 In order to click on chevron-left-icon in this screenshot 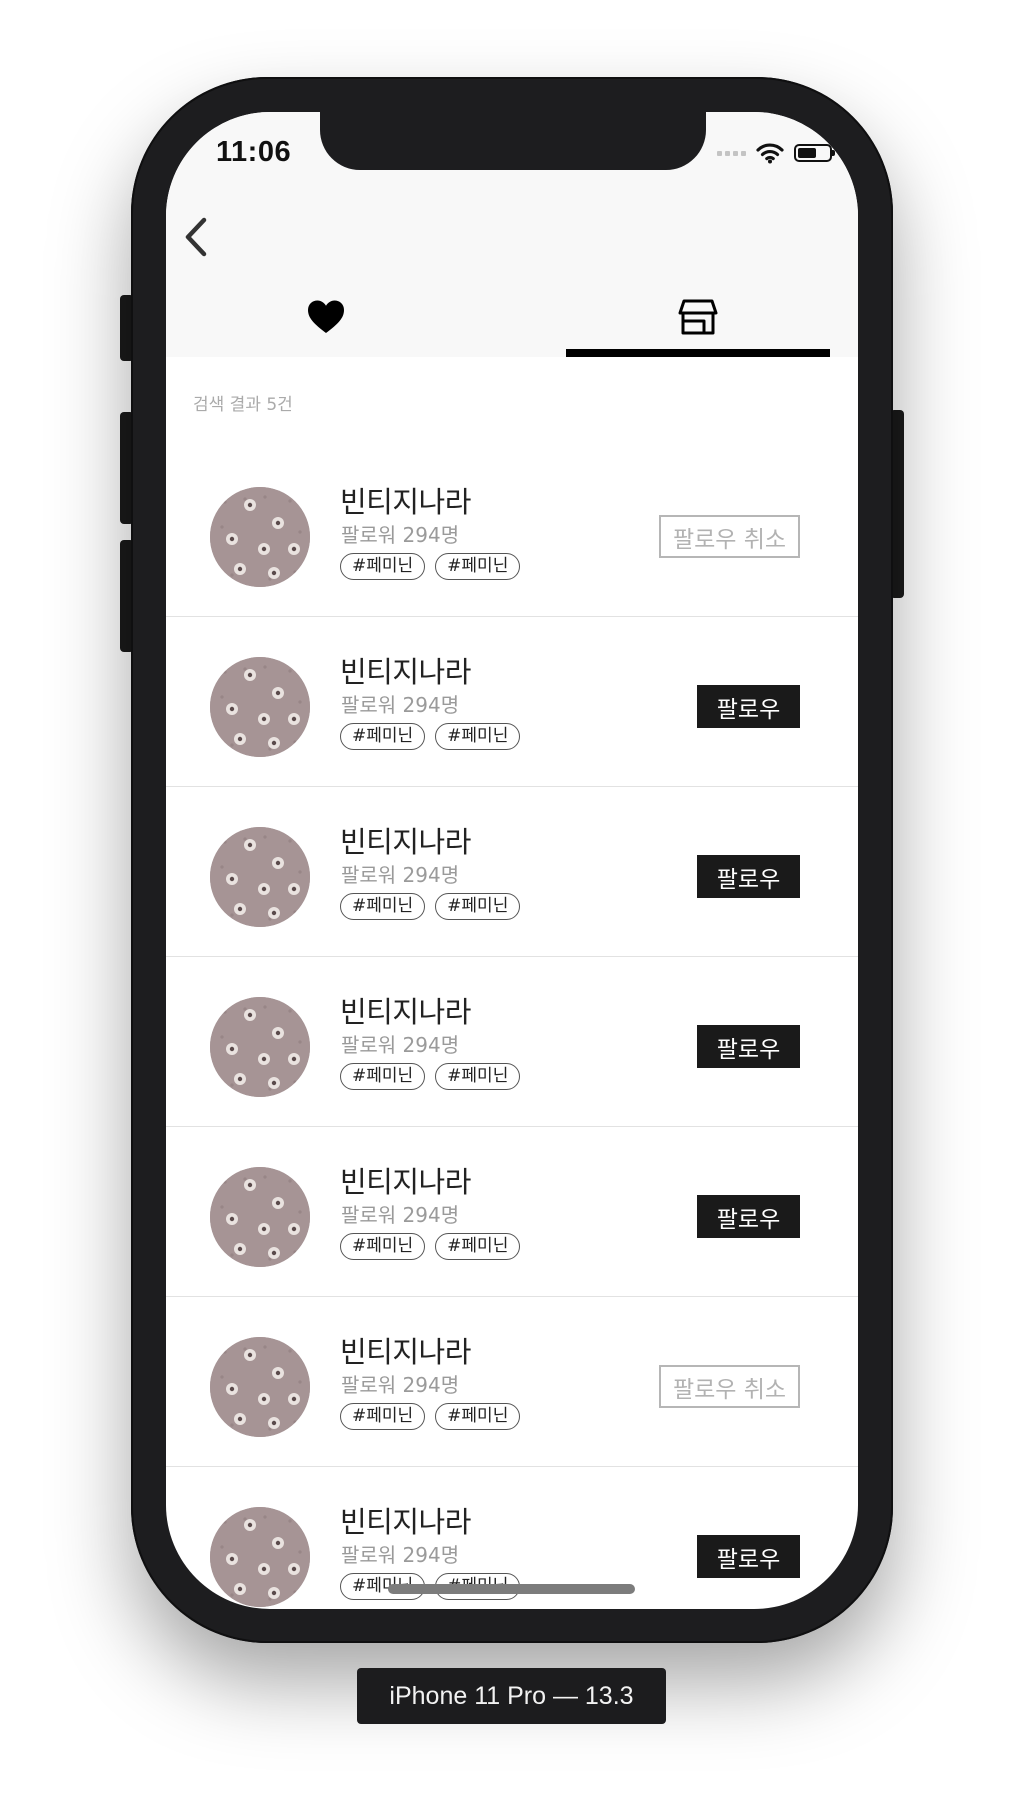, I will do `click(196, 237)`.